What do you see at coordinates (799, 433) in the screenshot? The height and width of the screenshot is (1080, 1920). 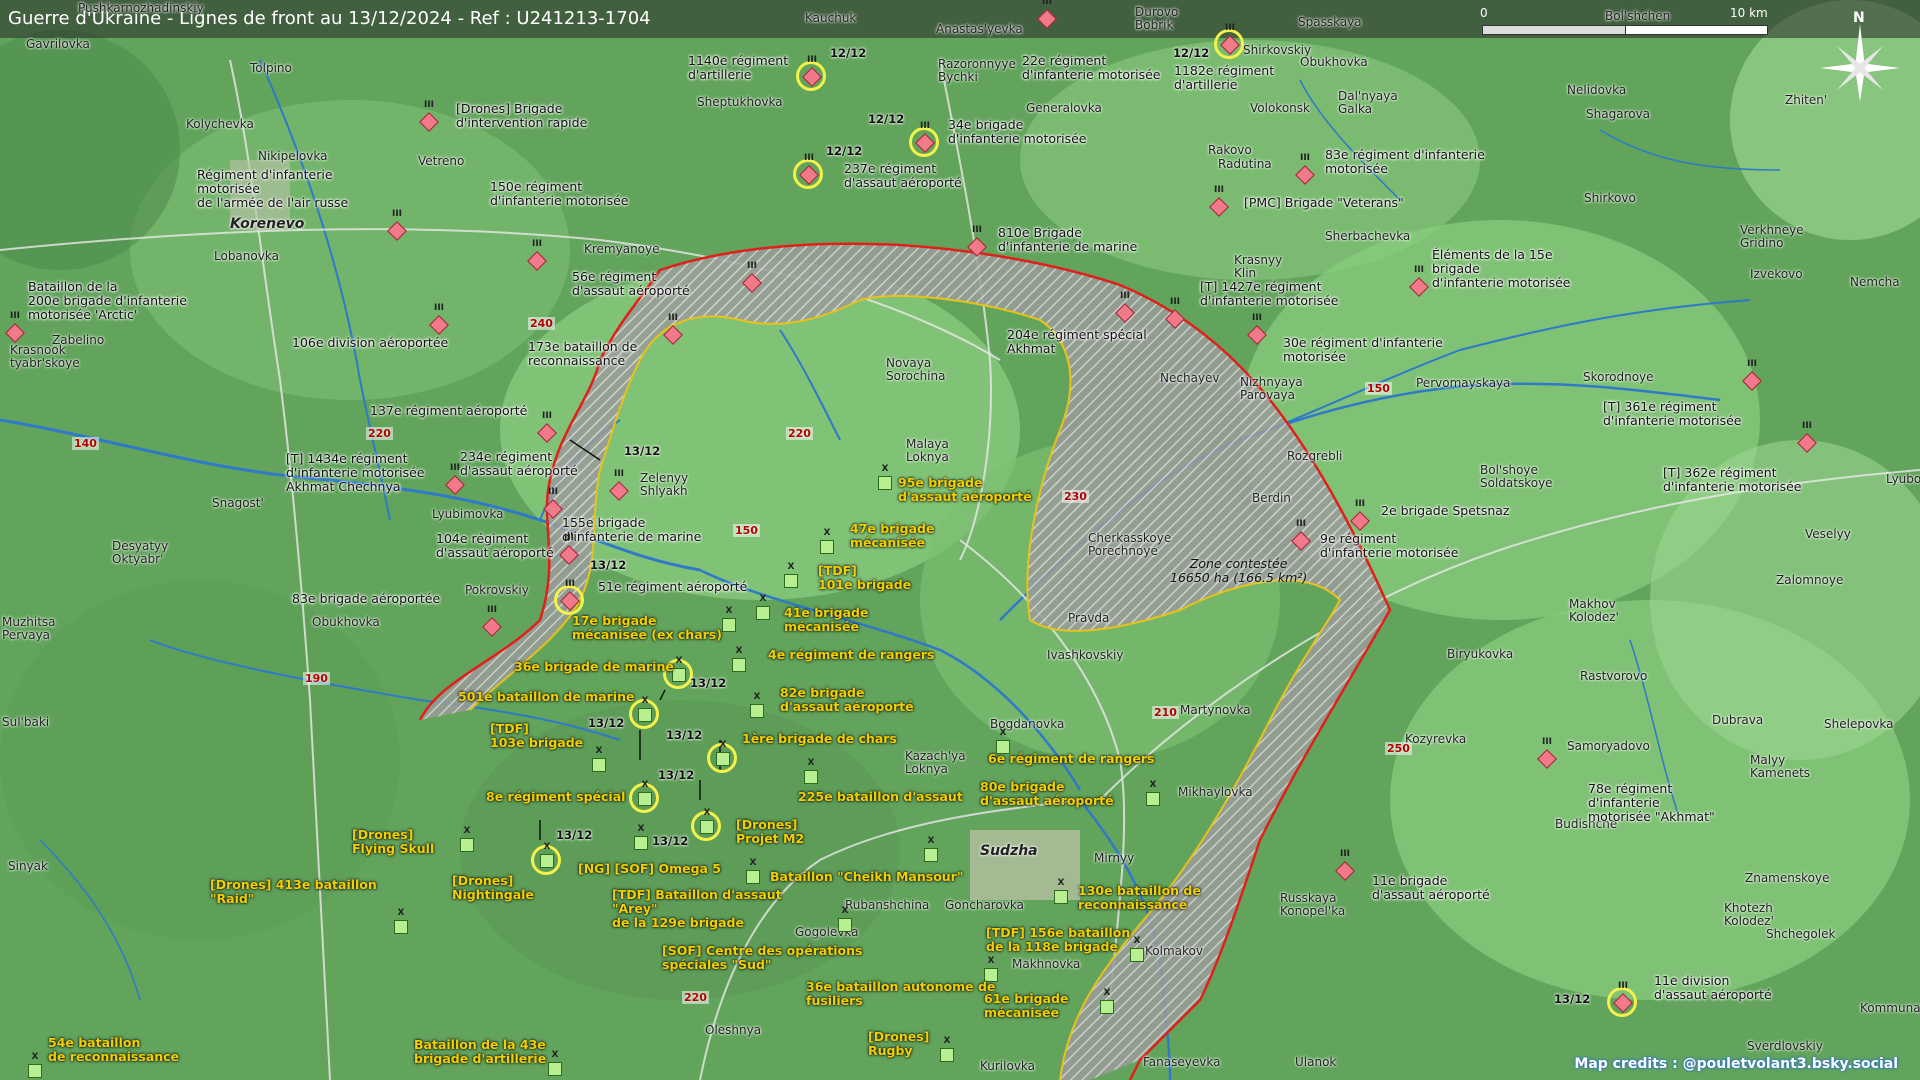 I see `road-number-220: 220` at bounding box center [799, 433].